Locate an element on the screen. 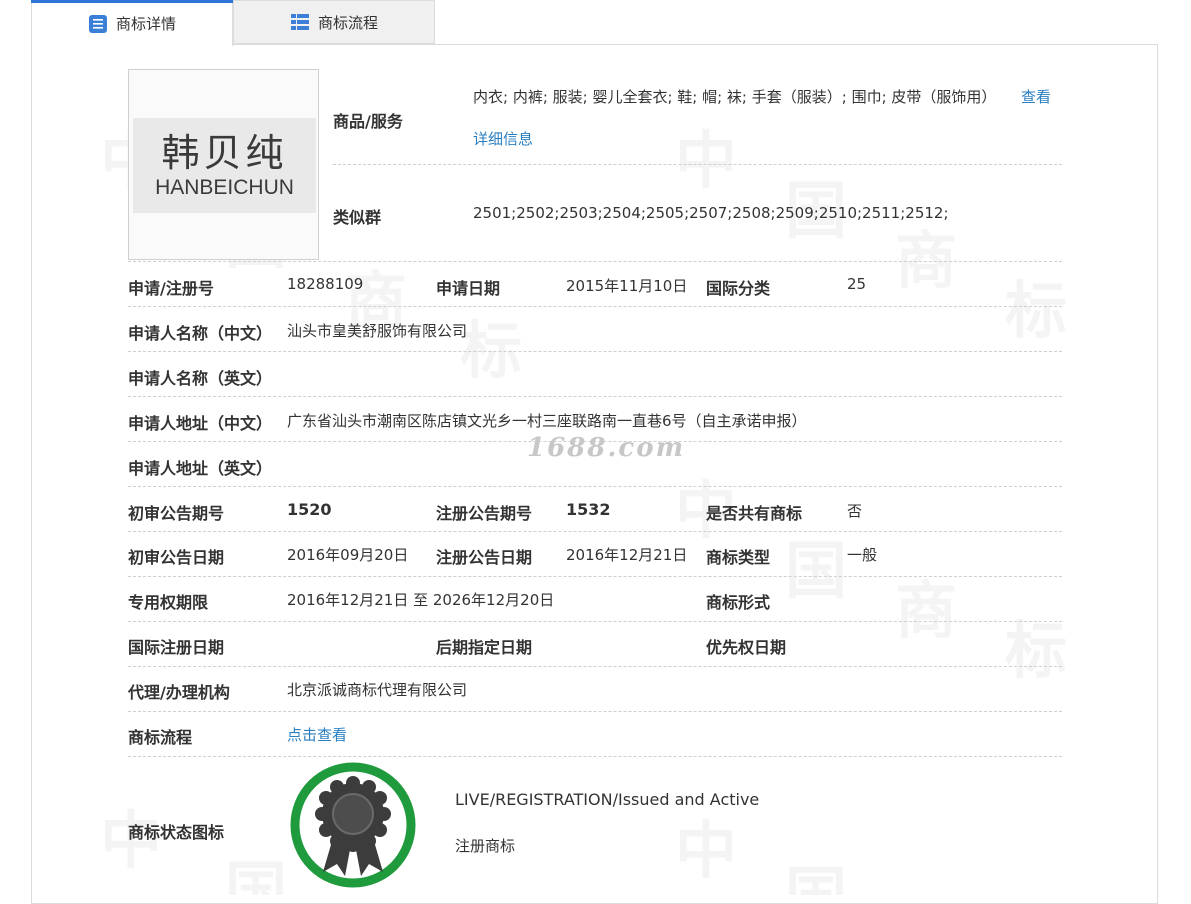 The height and width of the screenshot is (904, 1191). registered-seal-icon is located at coordinates (353, 825).